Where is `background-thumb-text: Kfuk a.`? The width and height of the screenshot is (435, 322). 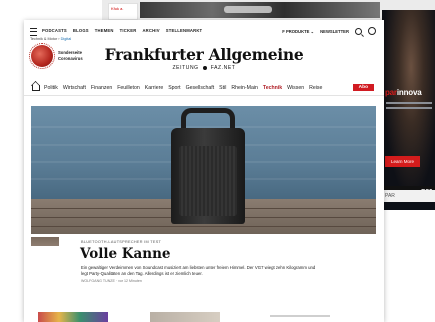 background-thumb-text: Kfuk a. is located at coordinates (117, 8).